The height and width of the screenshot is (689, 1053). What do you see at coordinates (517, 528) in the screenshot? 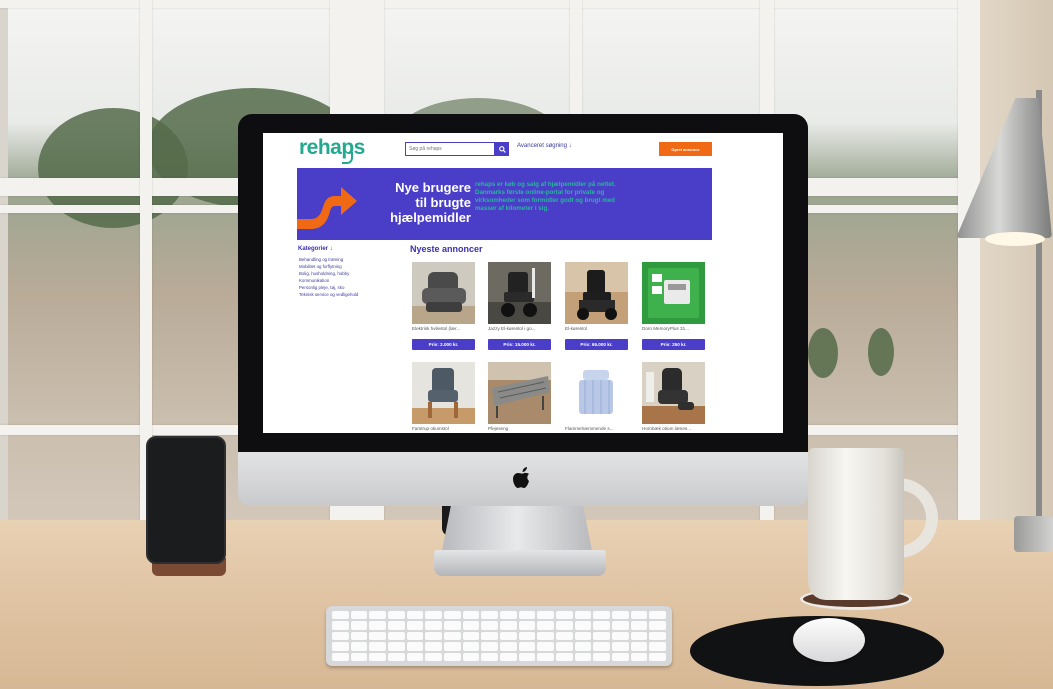
I see `monitor-stand` at bounding box center [517, 528].